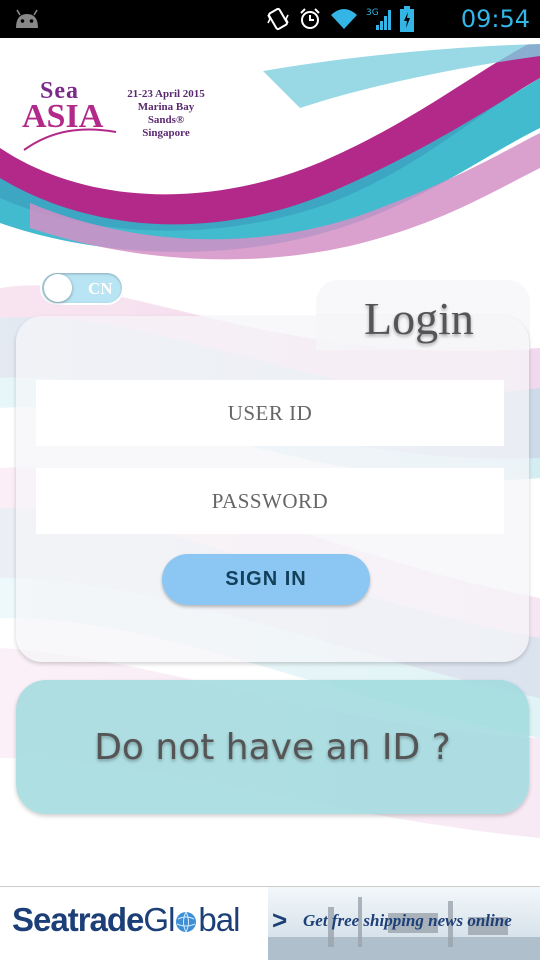  Describe the element at coordinates (419, 318) in the screenshot. I see `login-title: Login` at that location.